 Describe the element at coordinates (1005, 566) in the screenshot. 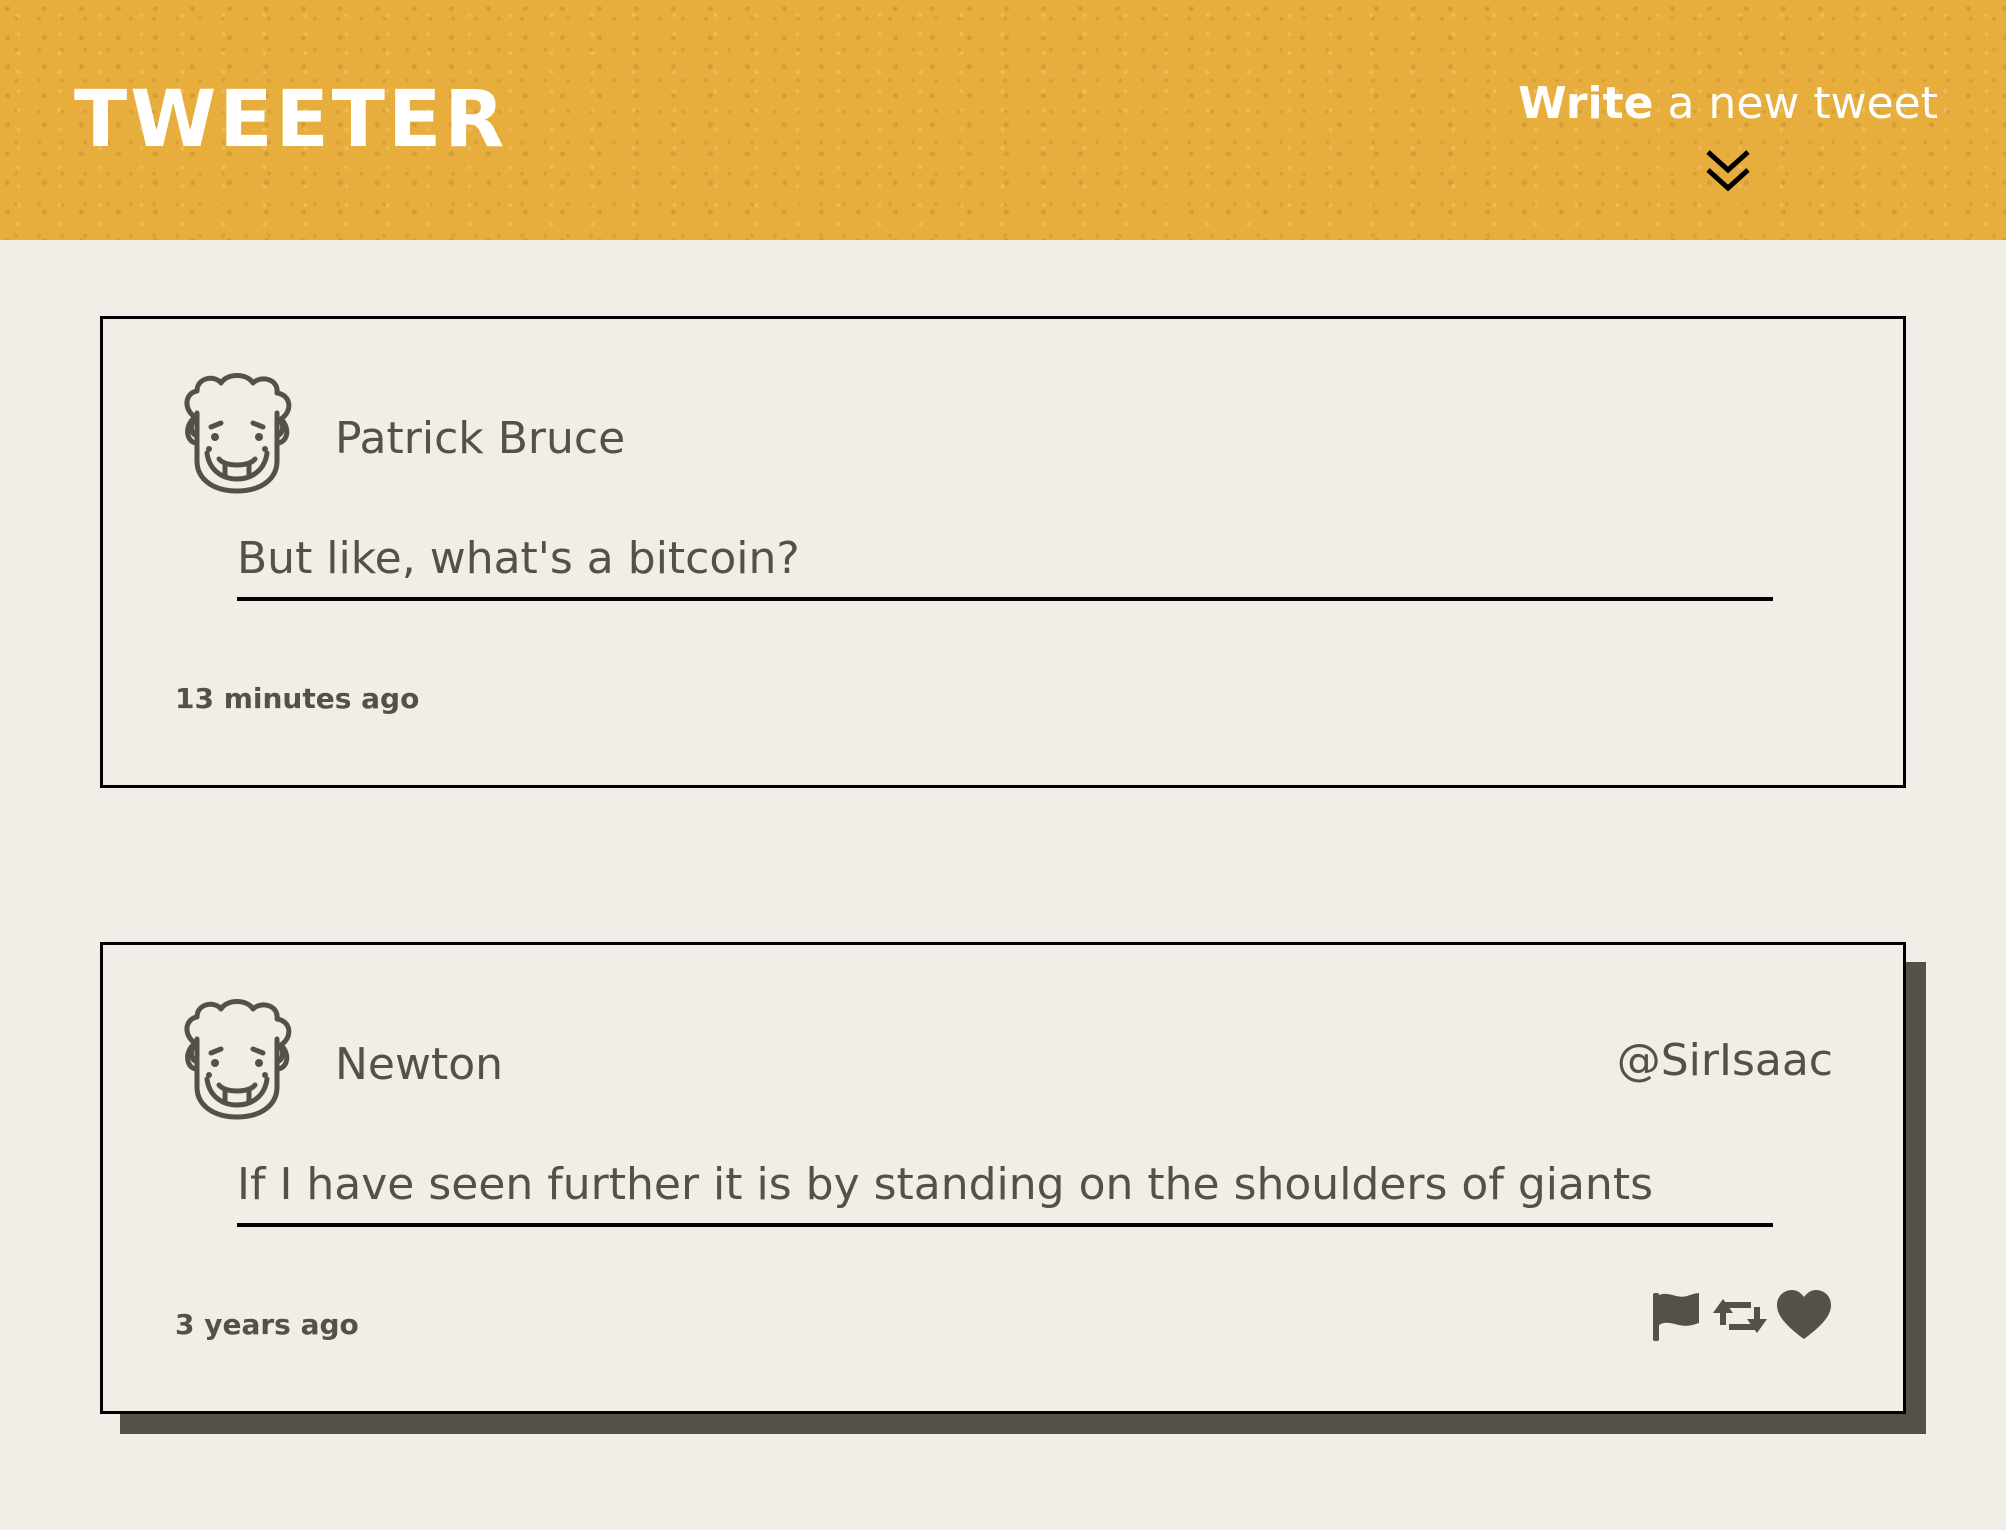

I see `tweet-content: But like, what's a bitcoin?` at that location.